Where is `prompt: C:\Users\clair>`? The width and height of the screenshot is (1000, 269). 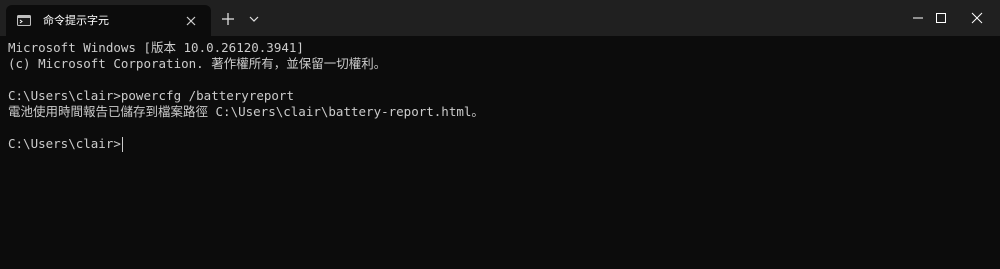
prompt: C:\Users\clair> is located at coordinates (64, 143).